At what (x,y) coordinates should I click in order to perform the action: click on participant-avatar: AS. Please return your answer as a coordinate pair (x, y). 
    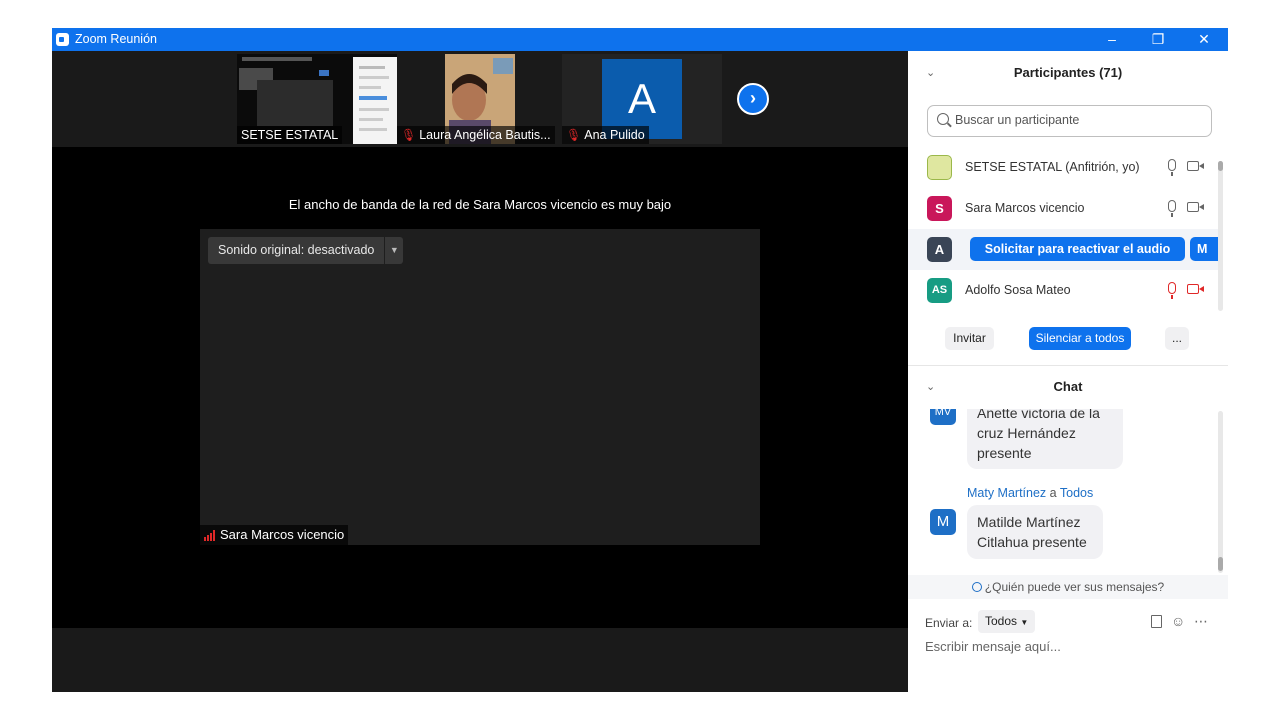
    Looking at the image, I should click on (939, 290).